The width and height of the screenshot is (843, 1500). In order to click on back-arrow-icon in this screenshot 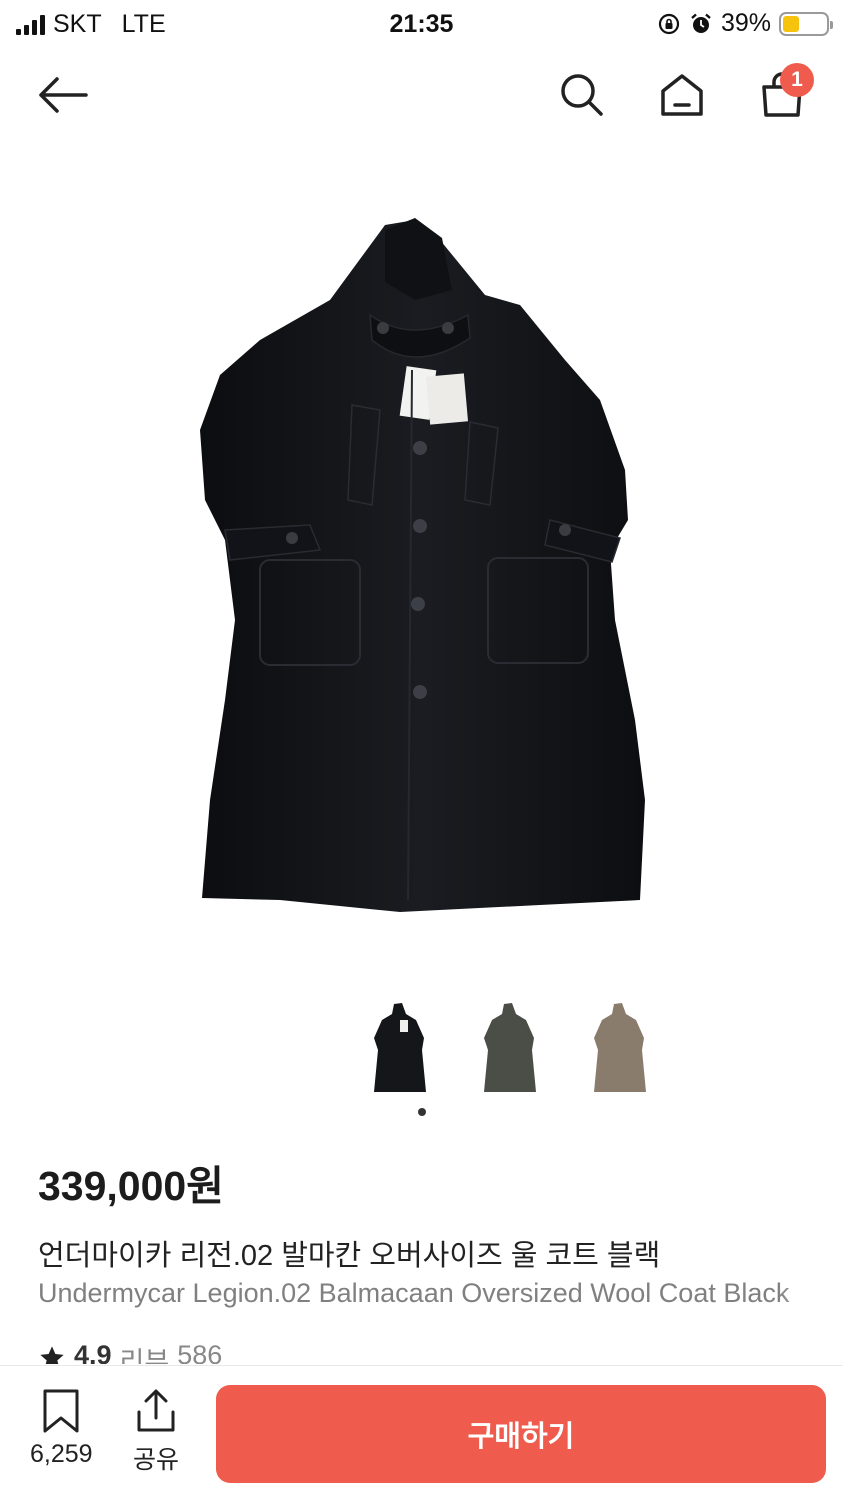, I will do `click(63, 95)`.